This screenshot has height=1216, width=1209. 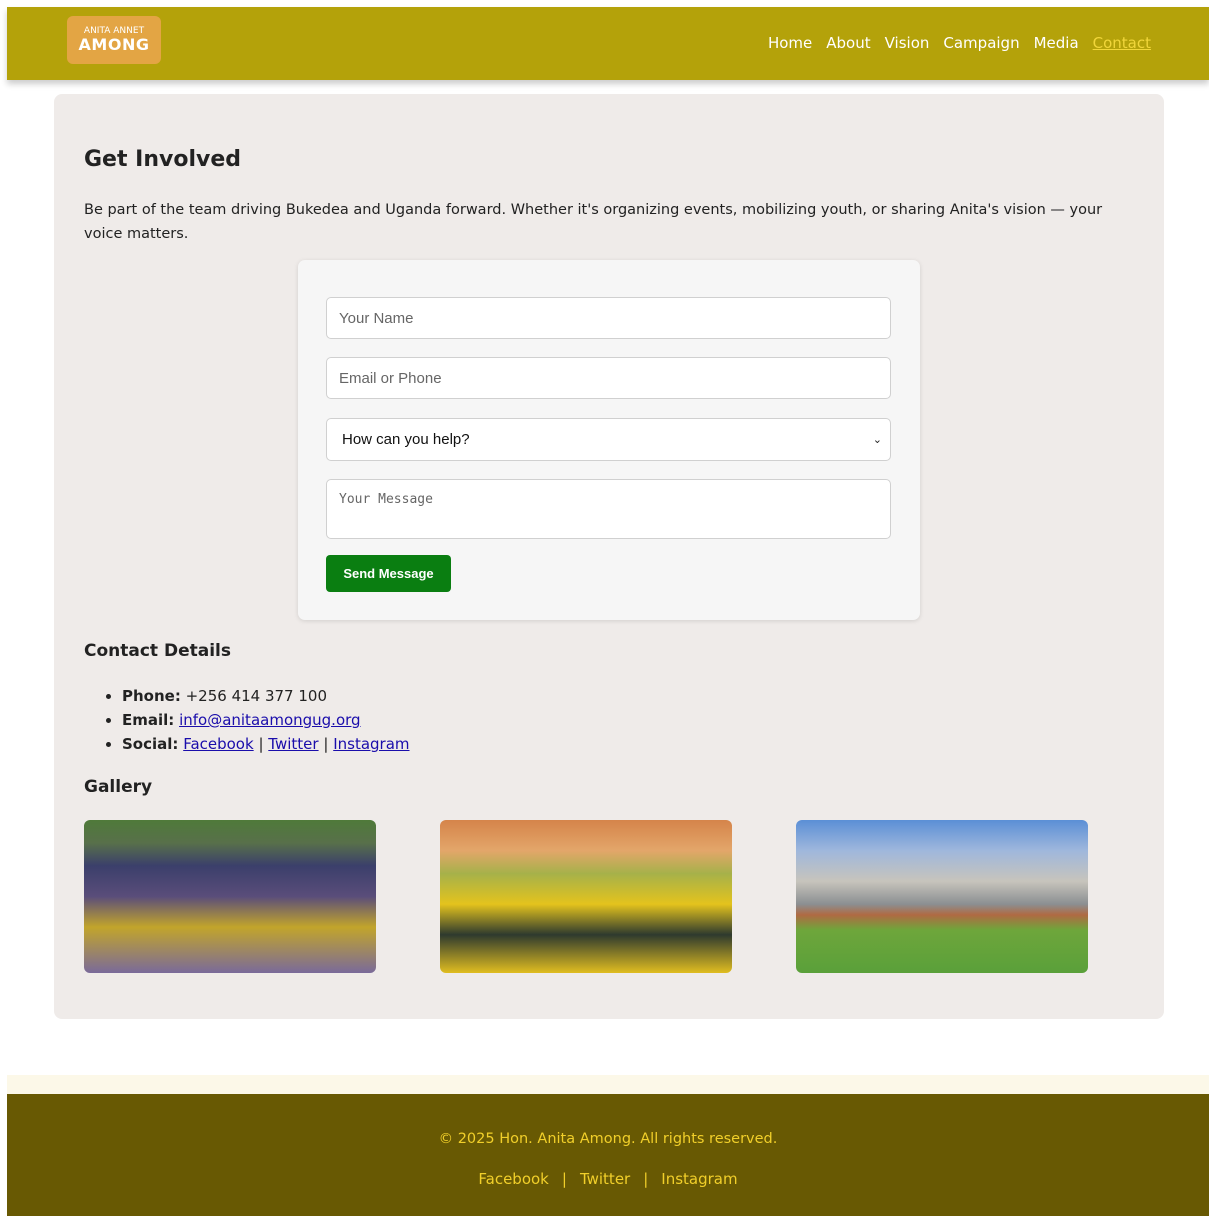 What do you see at coordinates (513, 1179) in the screenshot?
I see `footer-facebook-link: Facebook` at bounding box center [513, 1179].